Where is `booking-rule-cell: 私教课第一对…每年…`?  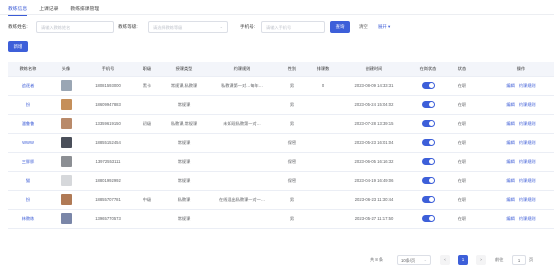 booking-rule-cell: 私教课第一对…每年… is located at coordinates (242, 86).